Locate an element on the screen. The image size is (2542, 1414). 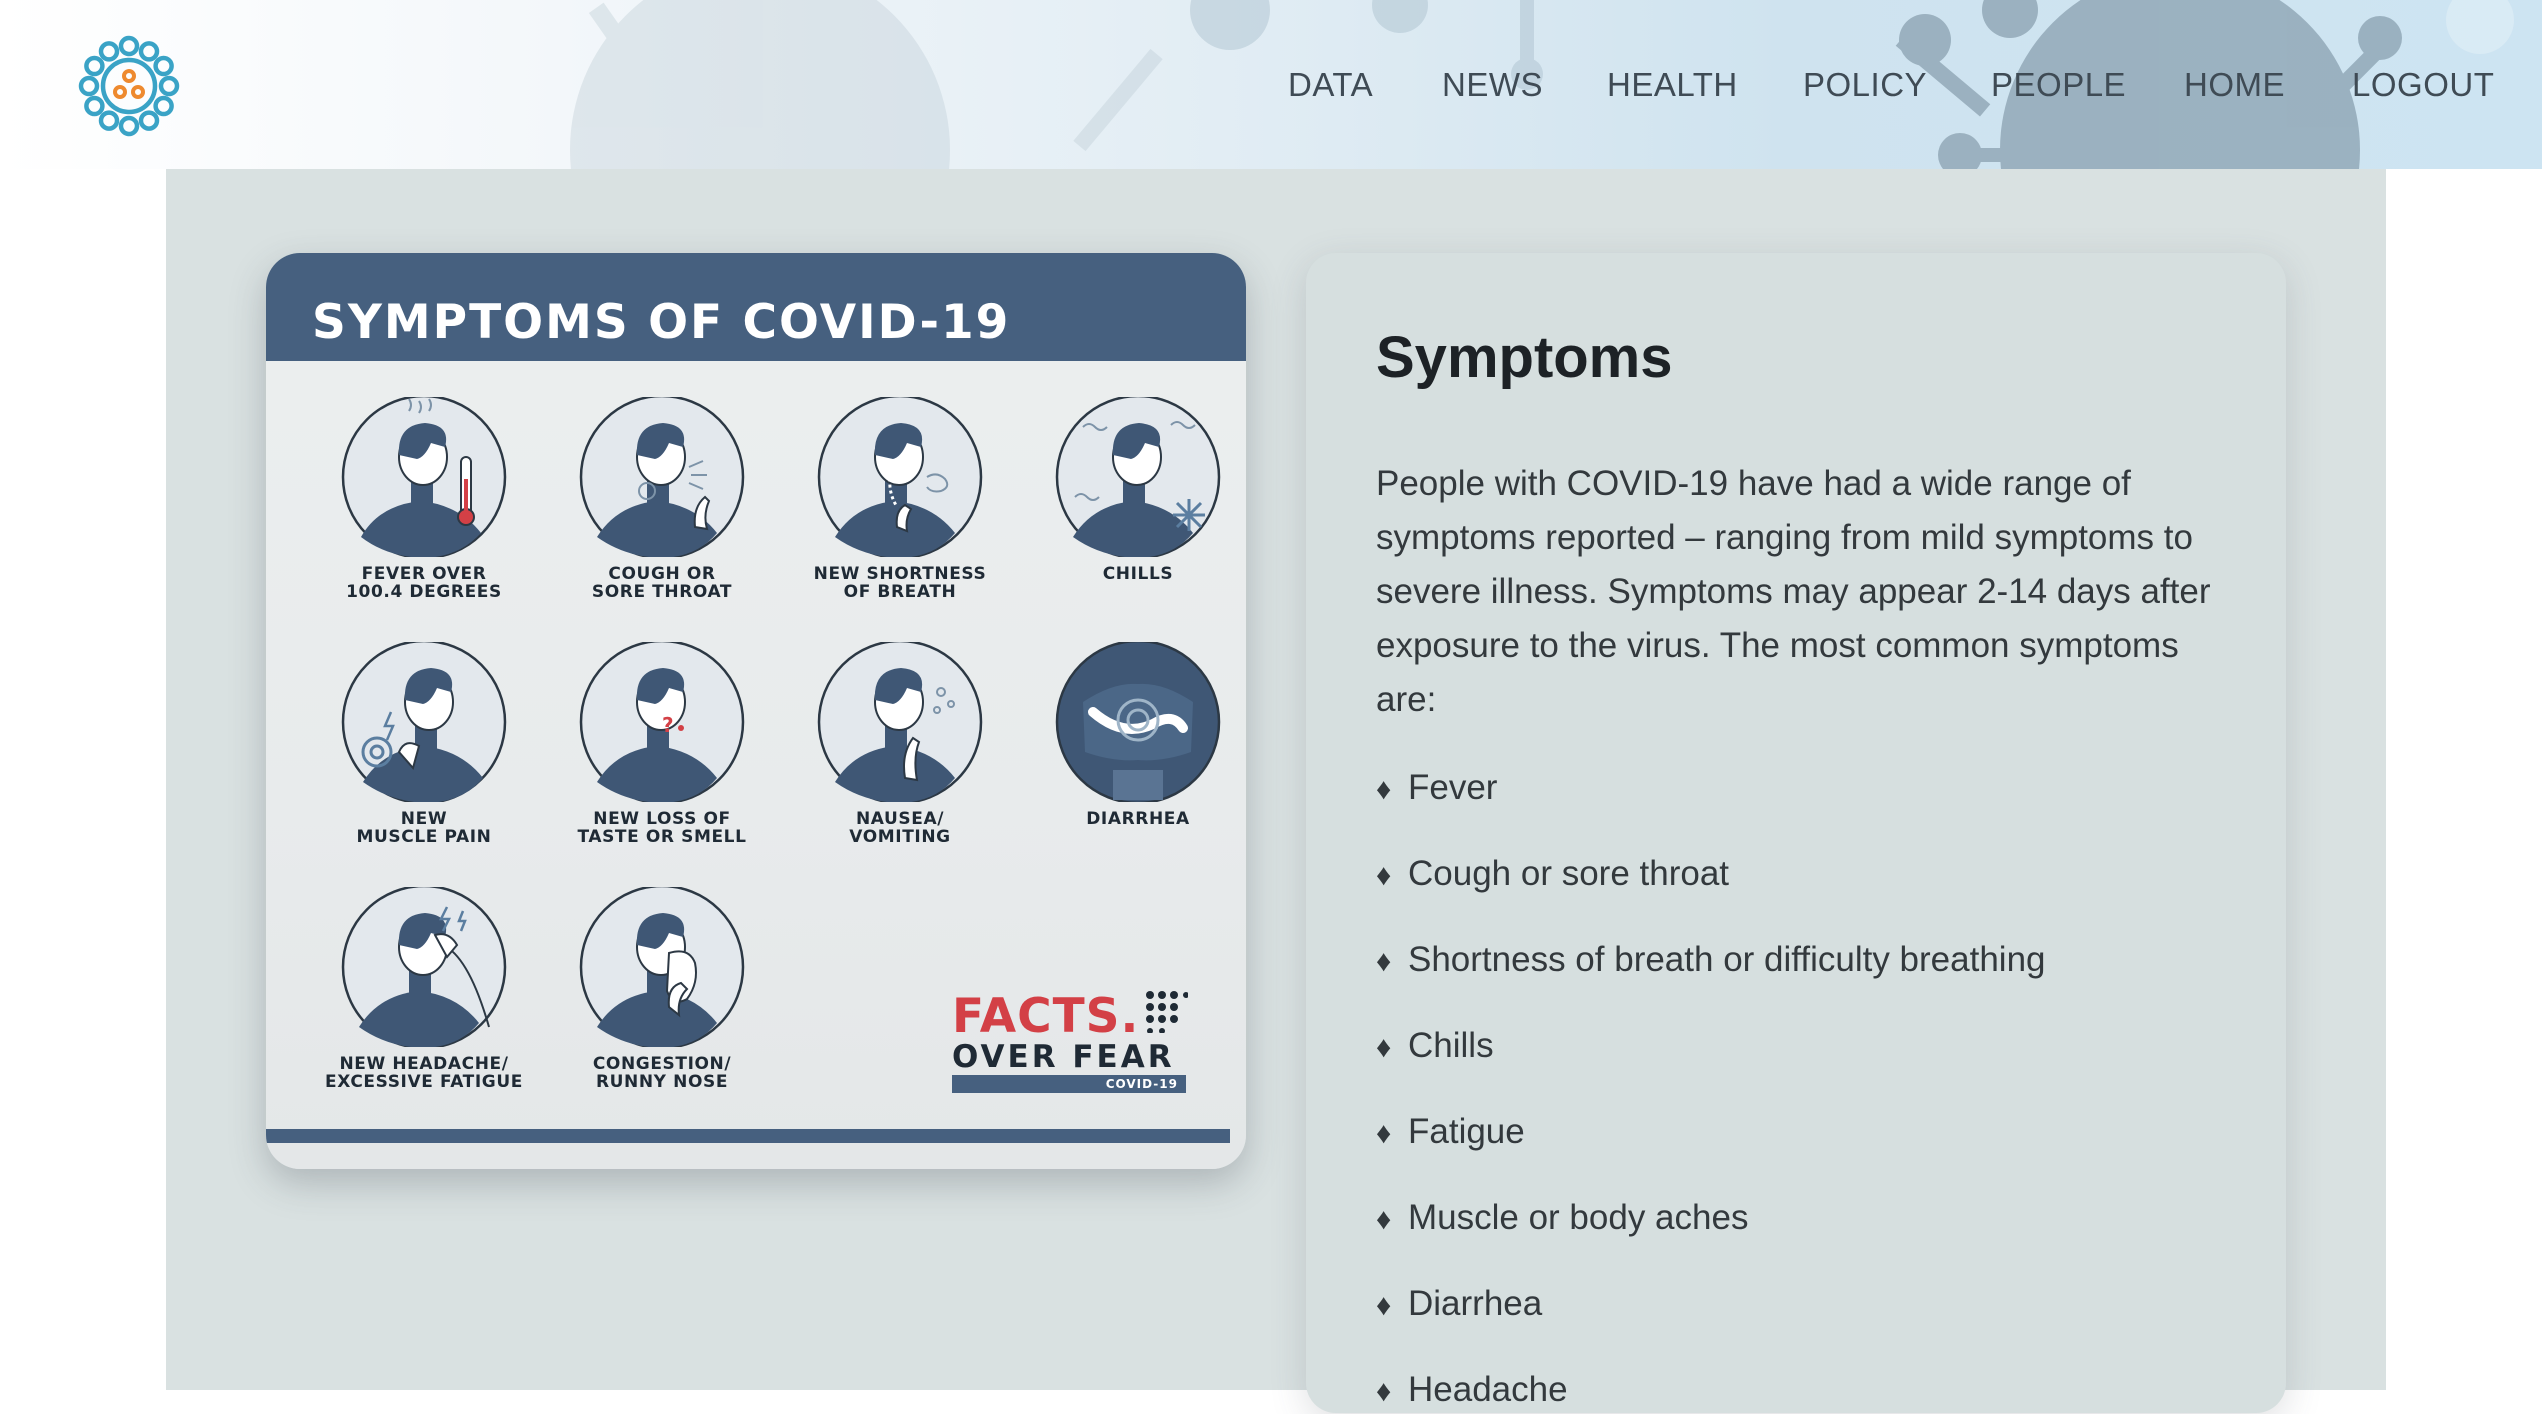
poster-header: SYMPTOMS OF COVID-19 is located at coordinates (756, 307).